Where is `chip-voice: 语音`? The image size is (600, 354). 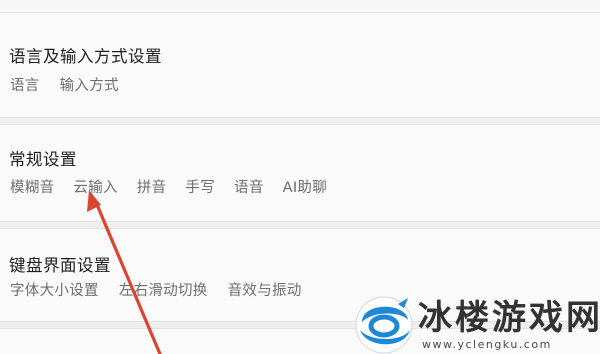 chip-voice: 语音 is located at coordinates (249, 186).